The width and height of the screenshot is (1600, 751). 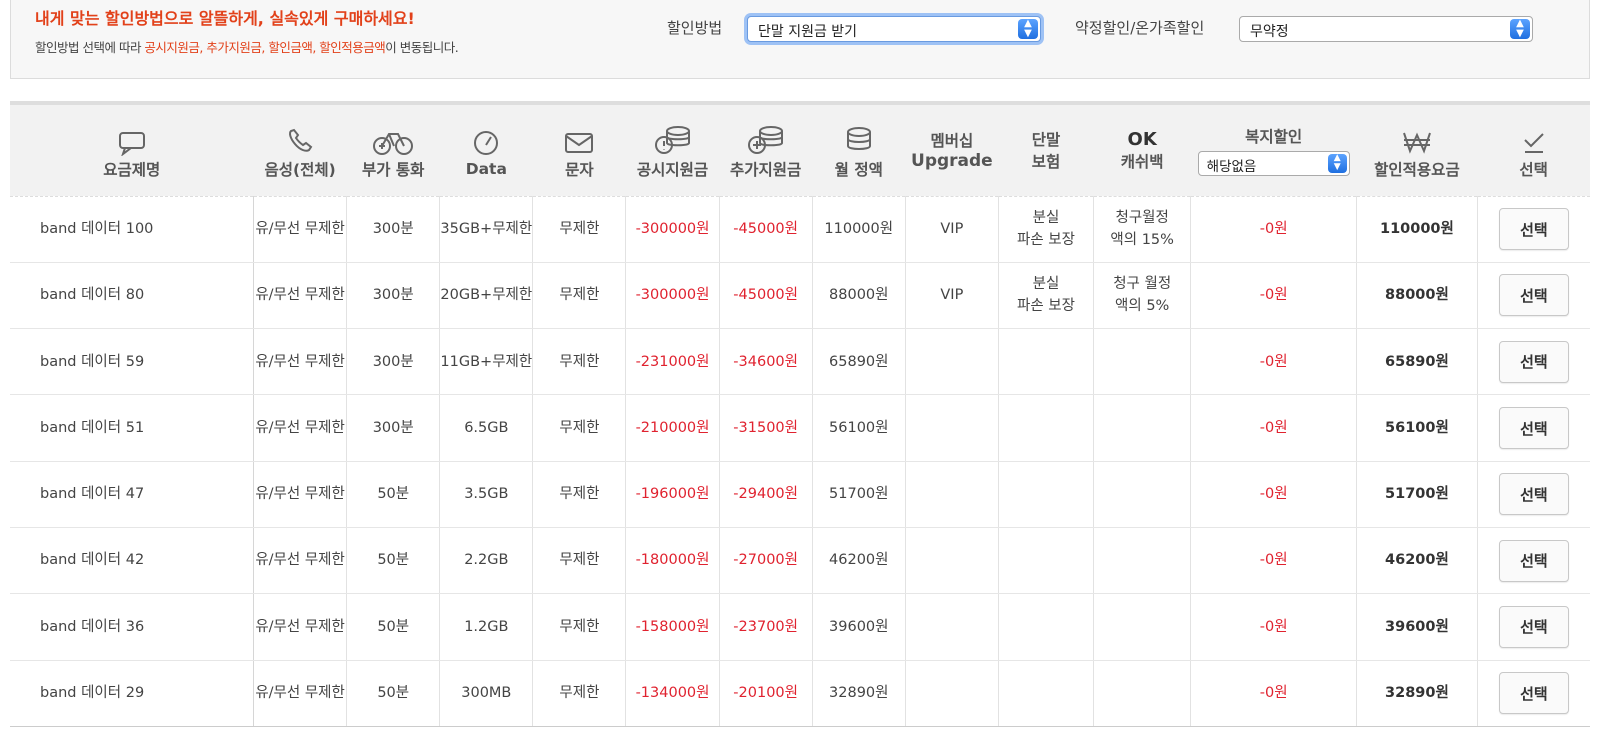 What do you see at coordinates (859, 296) in the screenshot?
I see `monthly-fee-cell: 88000원` at bounding box center [859, 296].